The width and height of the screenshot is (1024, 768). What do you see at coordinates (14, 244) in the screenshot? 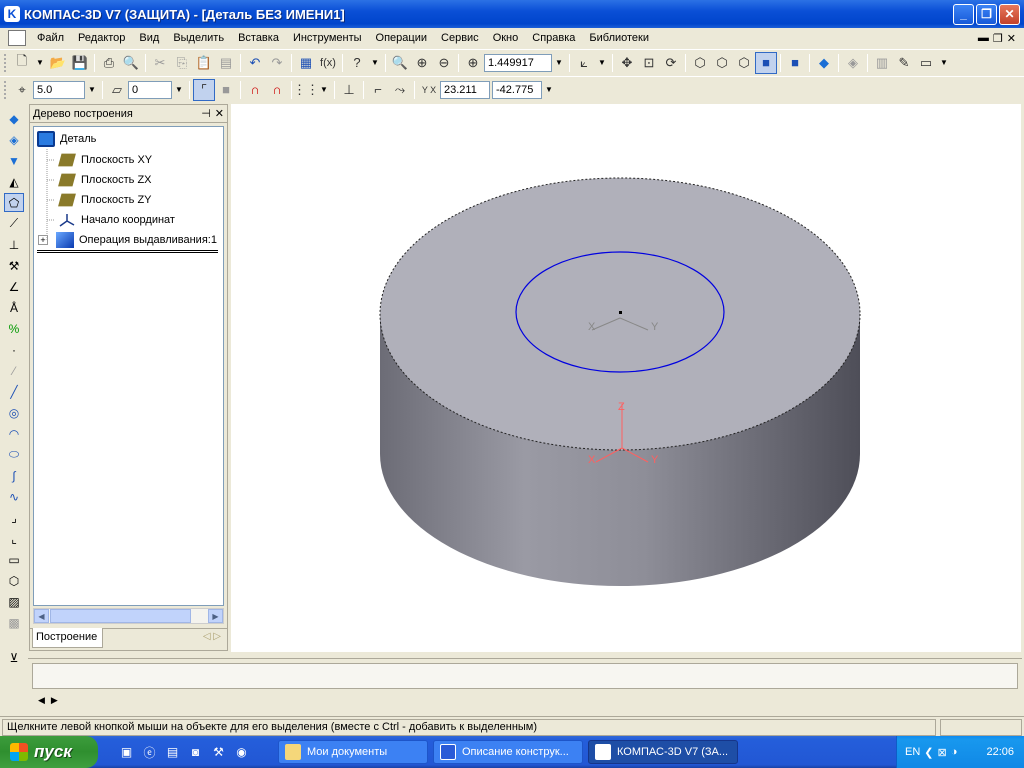
I see `parametrization-icon: ⊥` at bounding box center [14, 244].